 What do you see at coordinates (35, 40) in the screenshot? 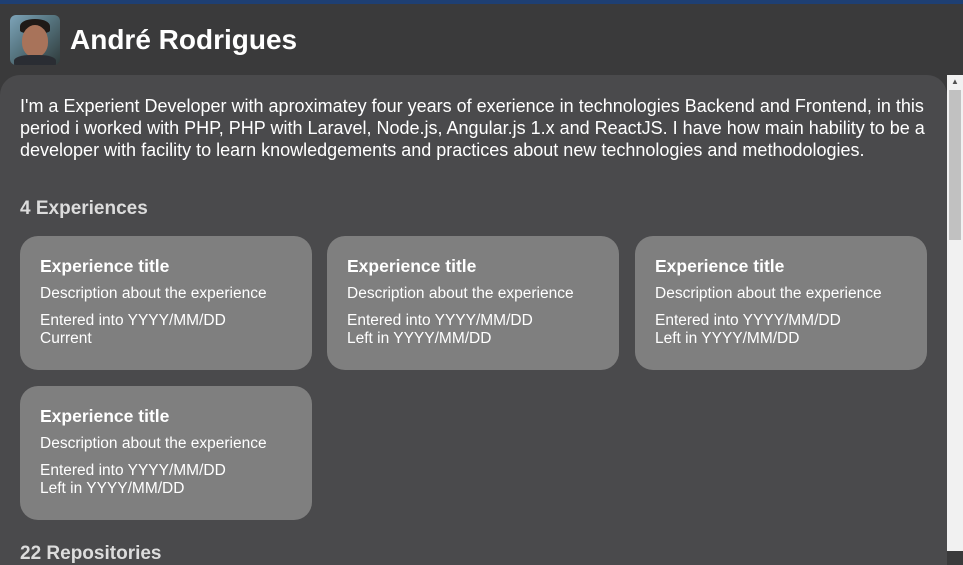
I see `avatar` at bounding box center [35, 40].